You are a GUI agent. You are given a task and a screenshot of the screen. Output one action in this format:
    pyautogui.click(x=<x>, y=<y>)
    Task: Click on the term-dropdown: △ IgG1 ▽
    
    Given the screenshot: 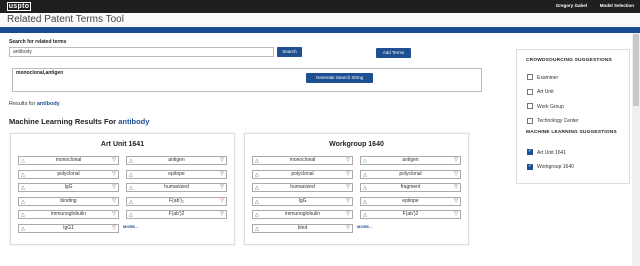 What is the action you would take?
    pyautogui.click(x=68, y=228)
    